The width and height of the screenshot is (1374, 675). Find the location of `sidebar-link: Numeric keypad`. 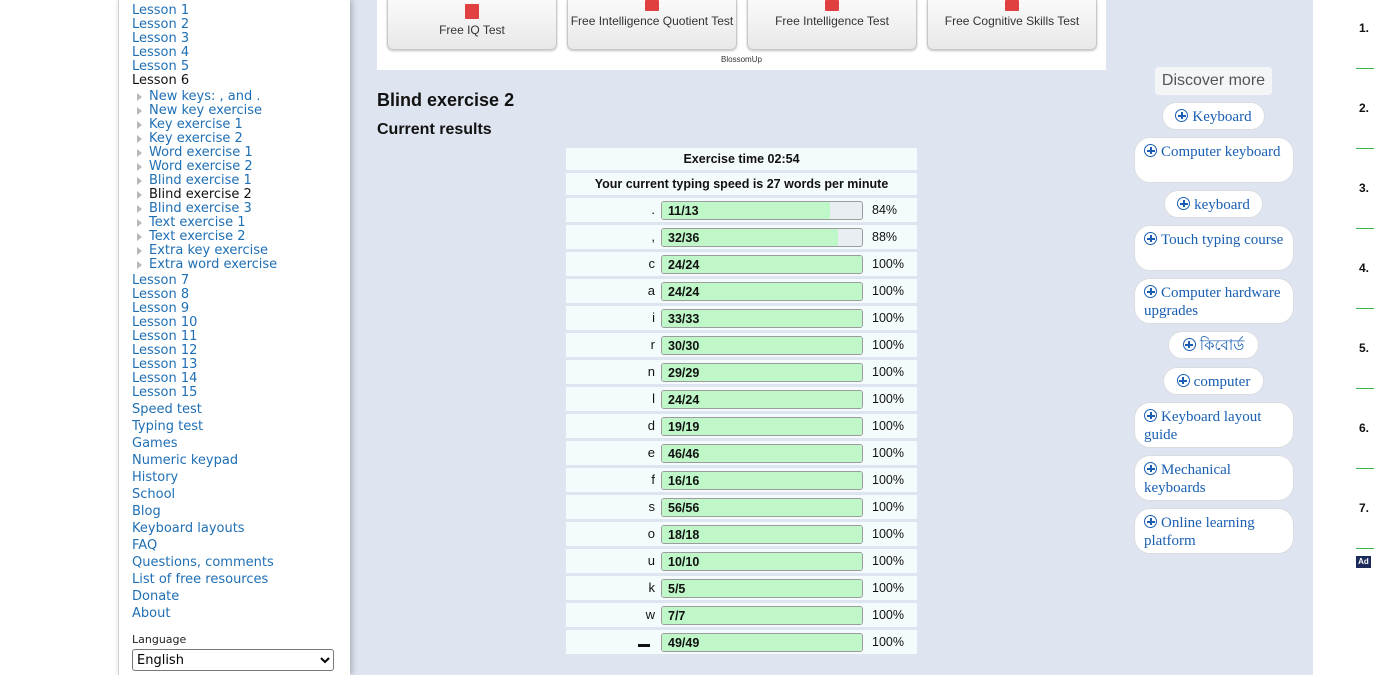

sidebar-link: Numeric keypad is located at coordinates (185, 461).